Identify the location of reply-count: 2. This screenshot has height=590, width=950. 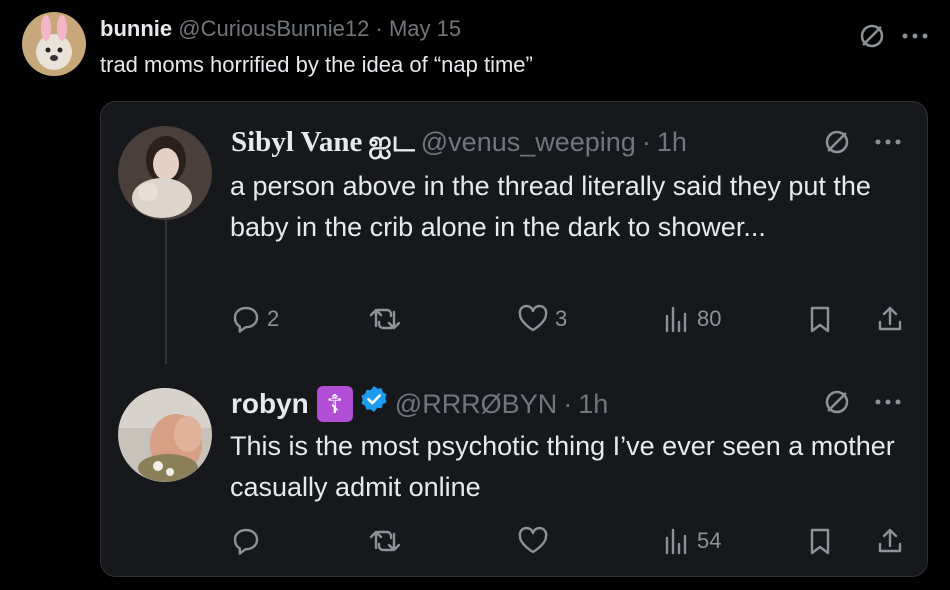
(273, 318).